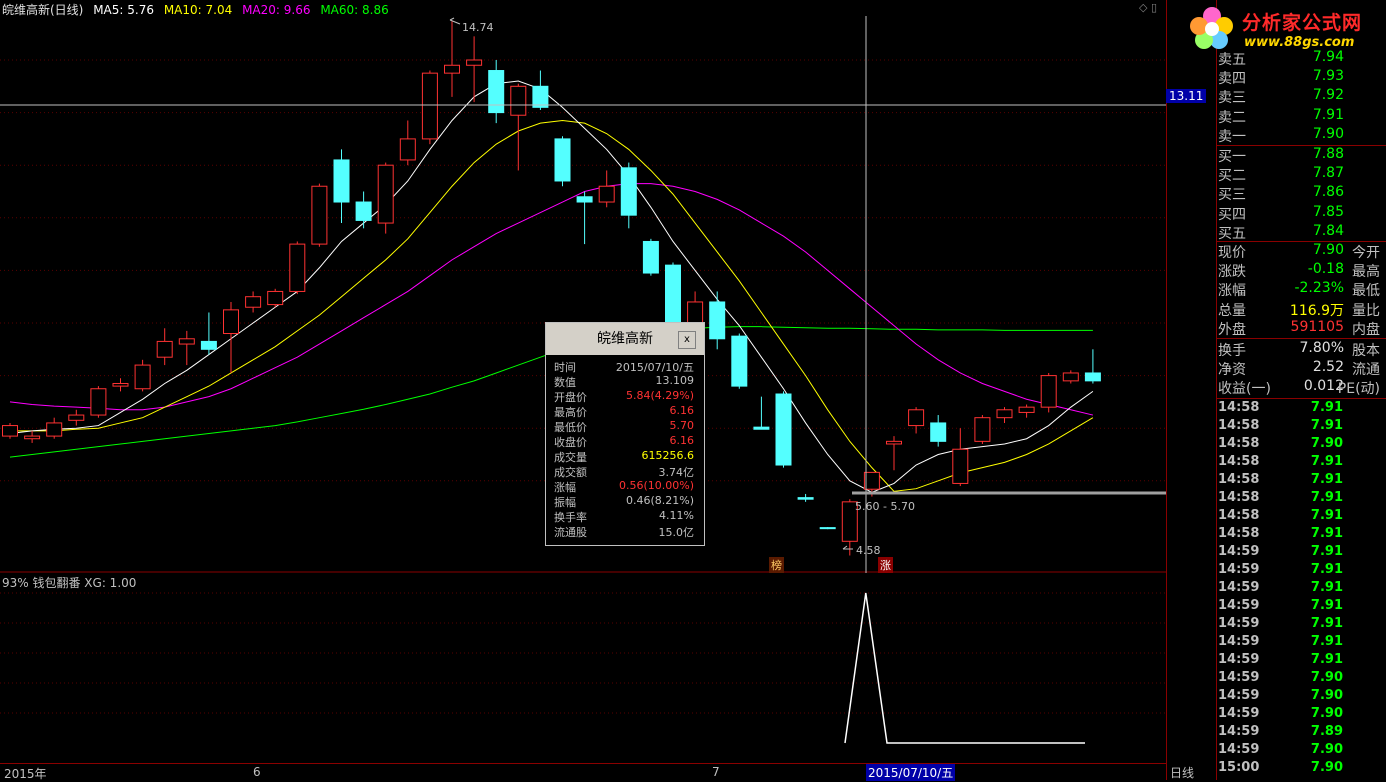 This screenshot has width=1386, height=782. I want to click on quote-label-secondary: 今开, so click(1366, 253).